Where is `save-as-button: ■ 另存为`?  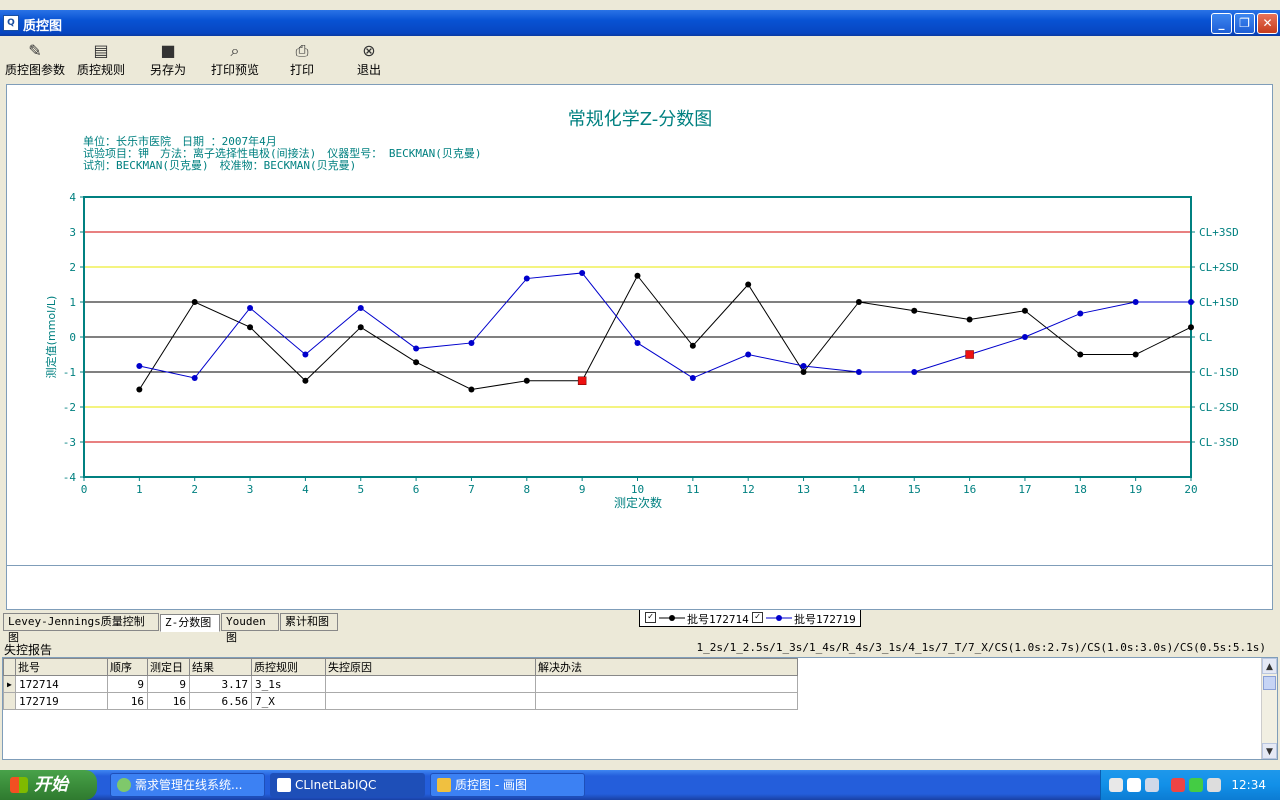
save-as-button: ■ 另存为 is located at coordinates (168, 60).